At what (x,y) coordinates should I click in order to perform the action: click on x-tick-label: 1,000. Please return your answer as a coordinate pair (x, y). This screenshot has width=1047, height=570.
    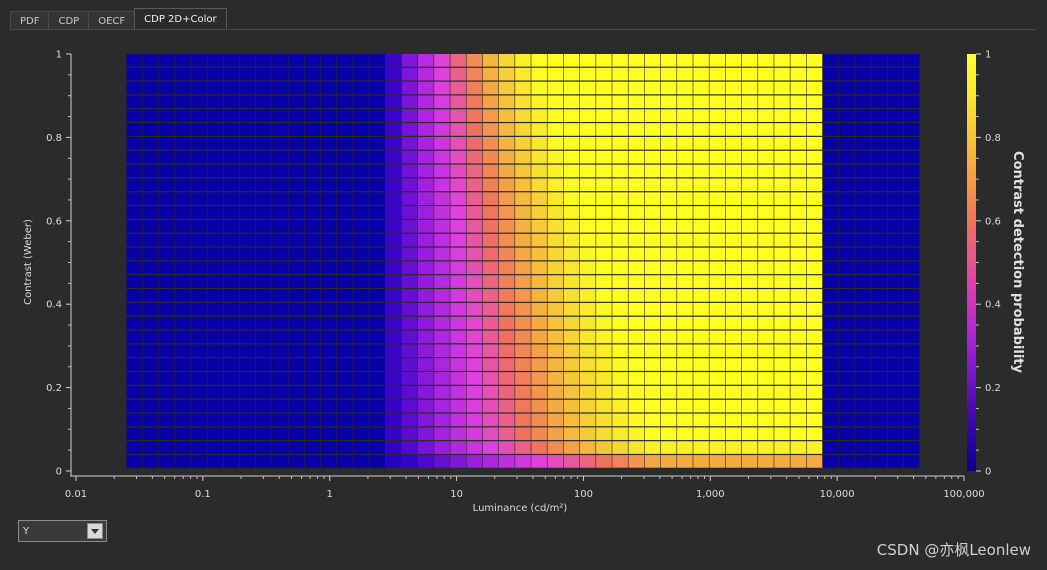
    Looking at the image, I should click on (710, 494).